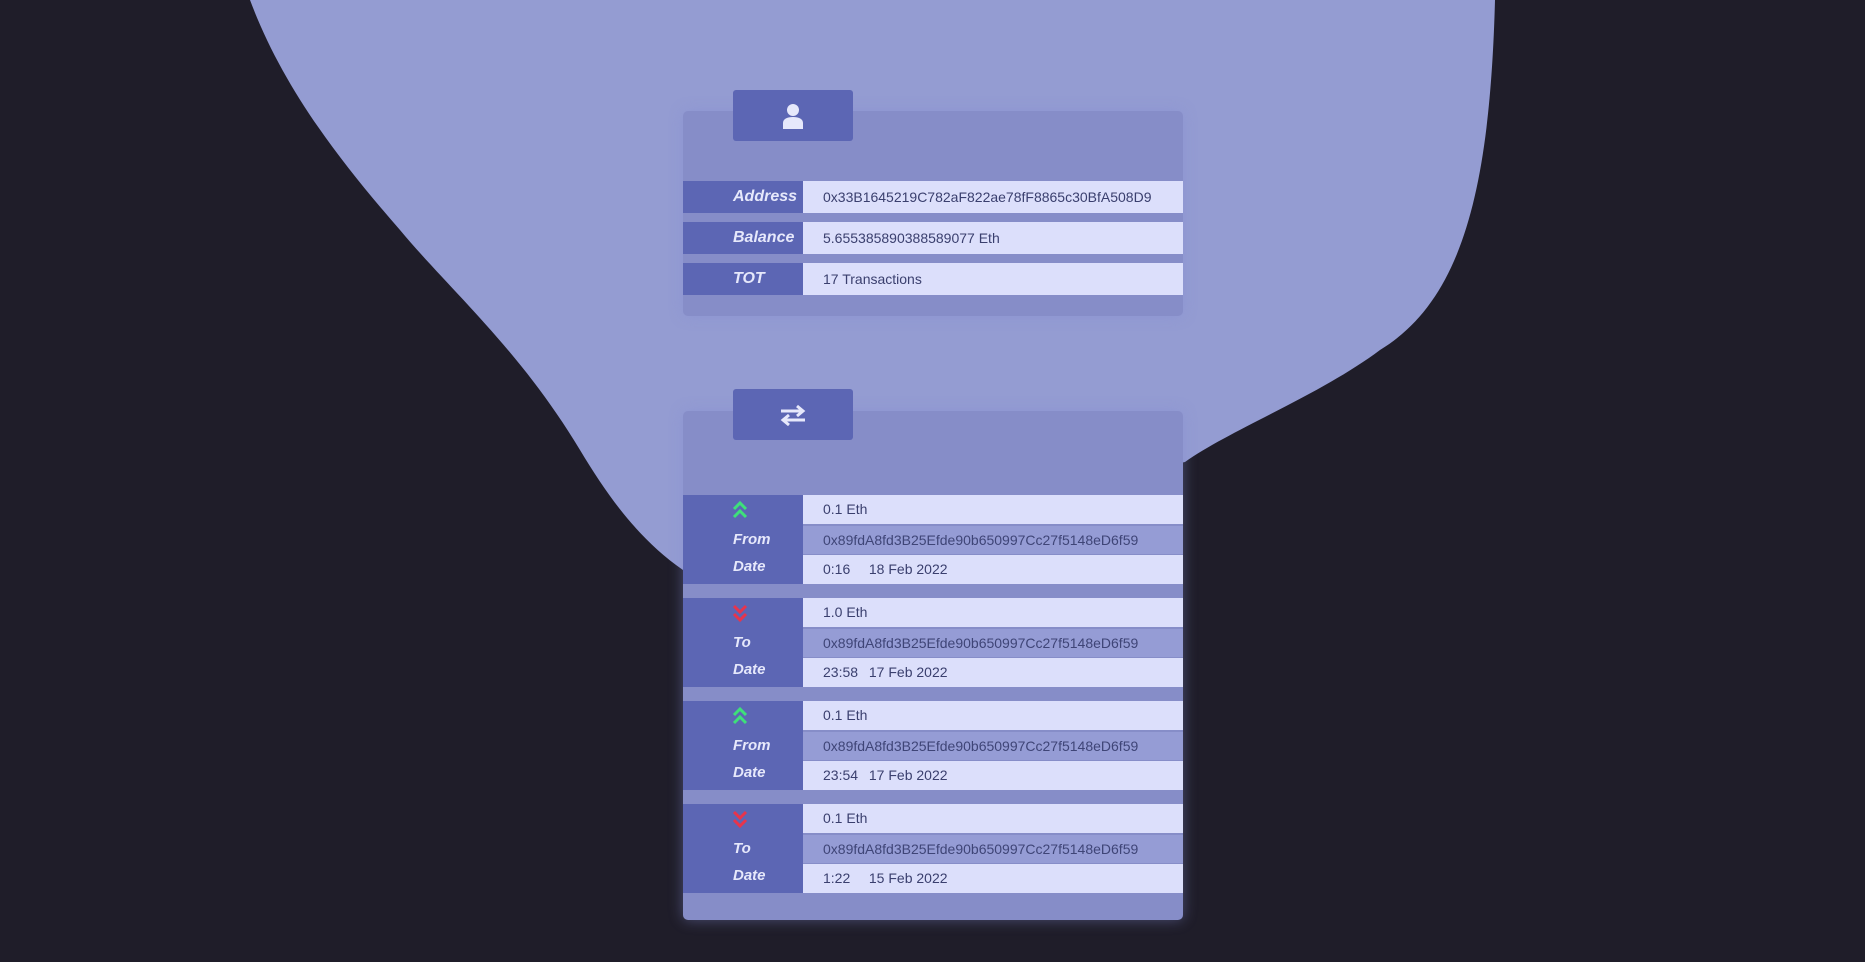 The height and width of the screenshot is (962, 1865). I want to click on transaction-amount: 1.0 Eth, so click(993, 612).